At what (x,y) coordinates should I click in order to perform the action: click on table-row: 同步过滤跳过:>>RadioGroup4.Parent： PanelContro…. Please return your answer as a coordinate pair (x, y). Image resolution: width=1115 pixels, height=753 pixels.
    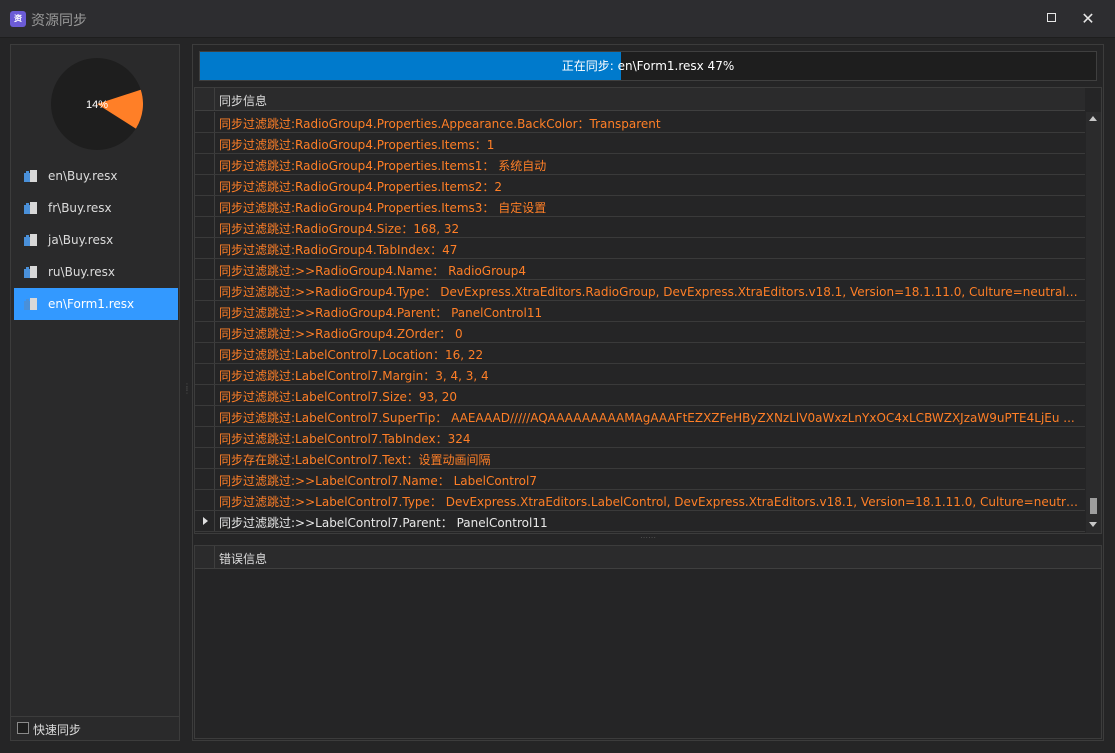
    Looking at the image, I should click on (640, 311).